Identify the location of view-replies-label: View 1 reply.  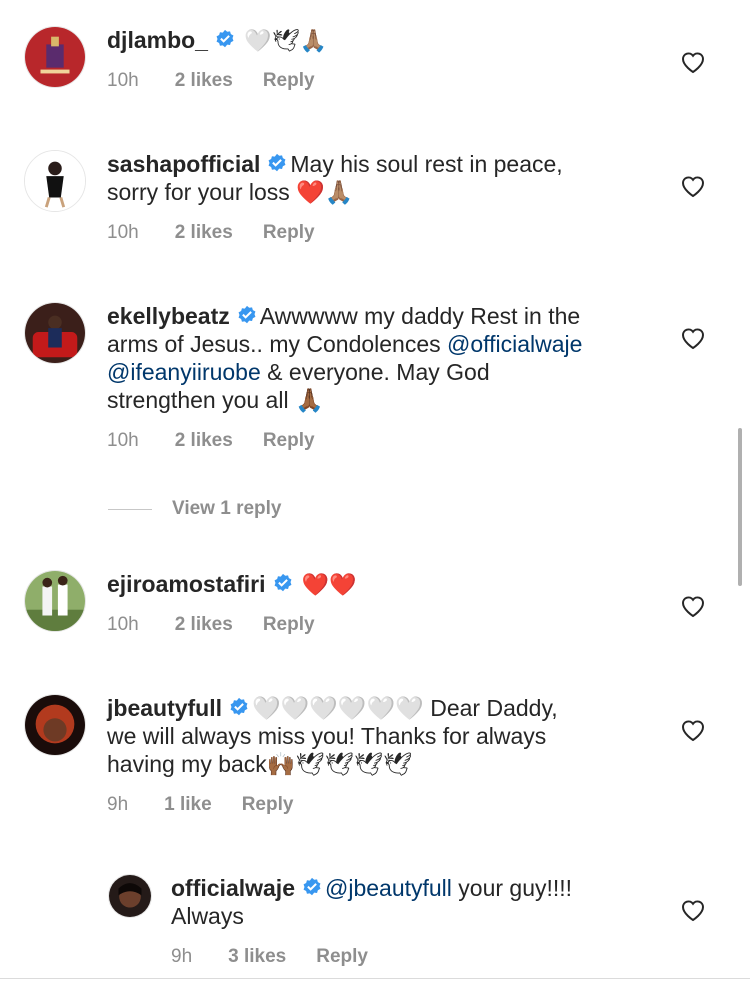
(227, 508).